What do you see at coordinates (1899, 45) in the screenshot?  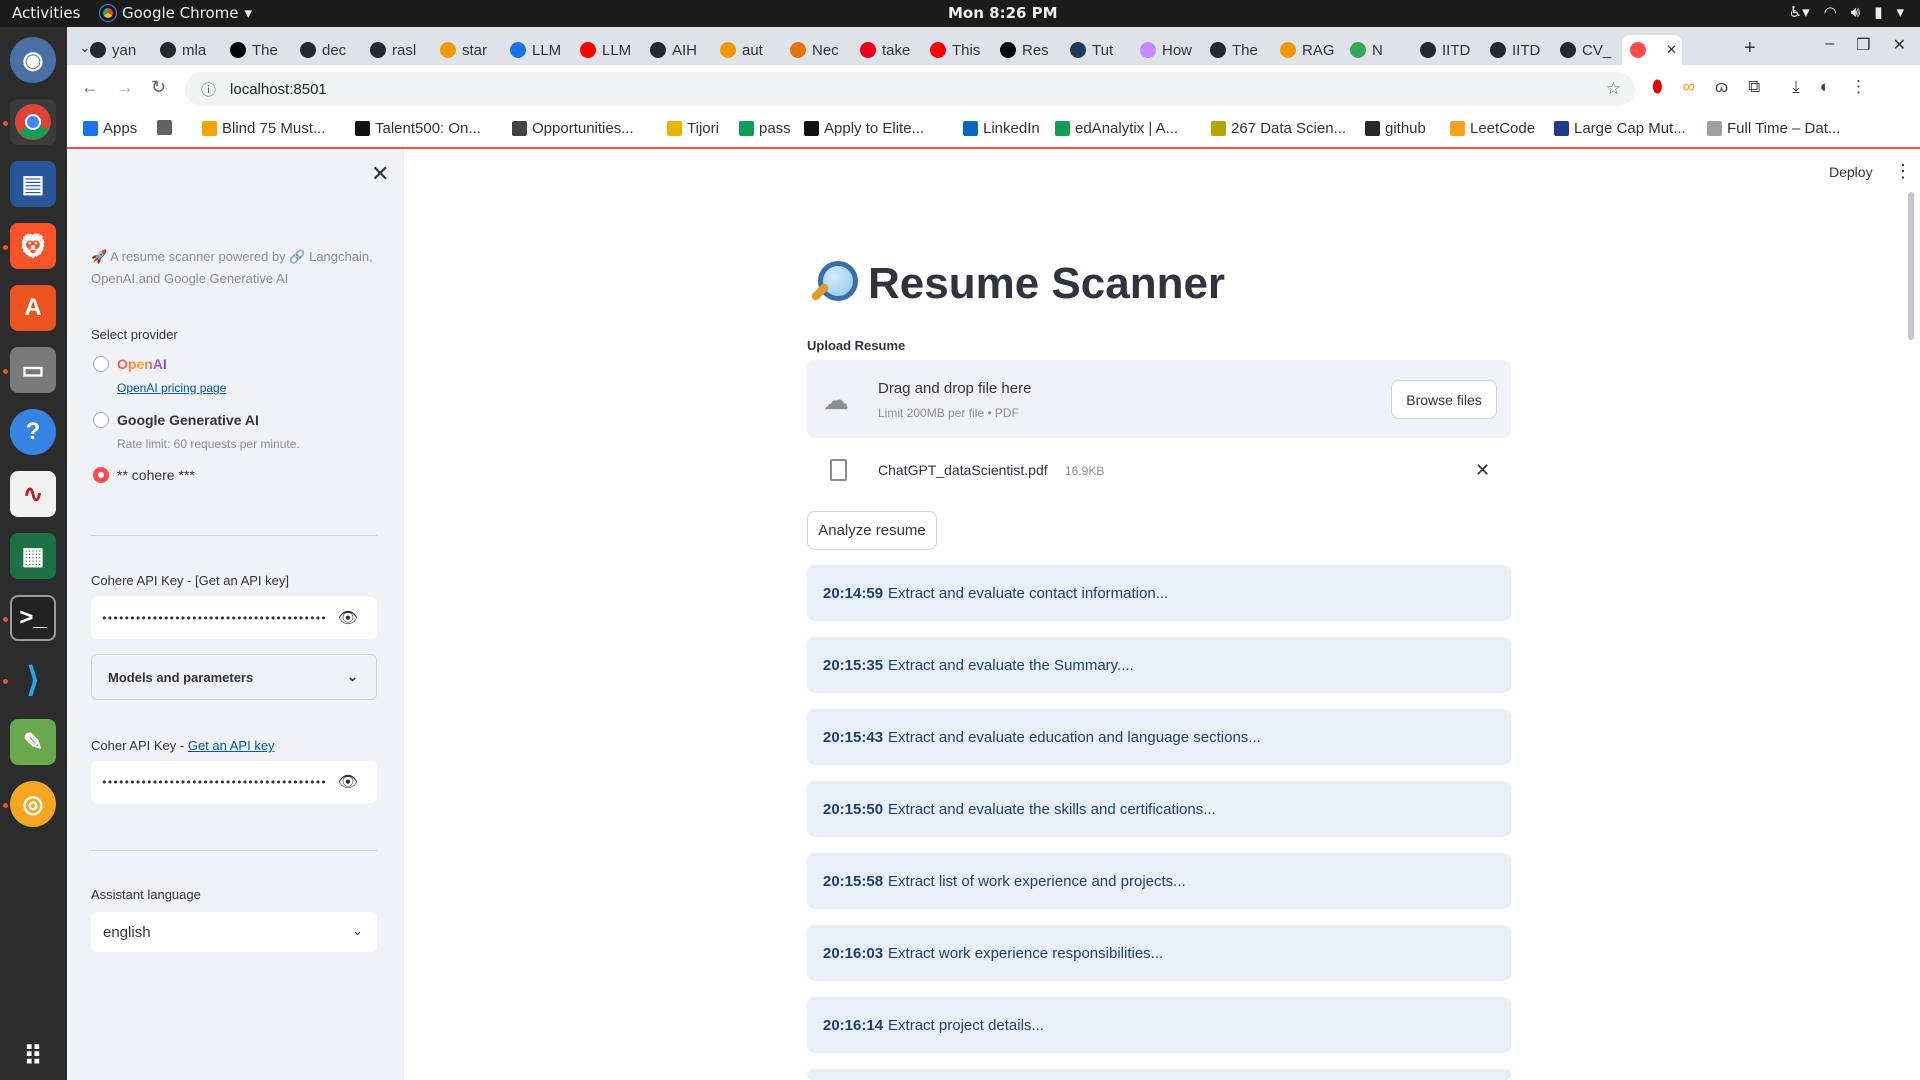 I see `close-icon: ✕` at bounding box center [1899, 45].